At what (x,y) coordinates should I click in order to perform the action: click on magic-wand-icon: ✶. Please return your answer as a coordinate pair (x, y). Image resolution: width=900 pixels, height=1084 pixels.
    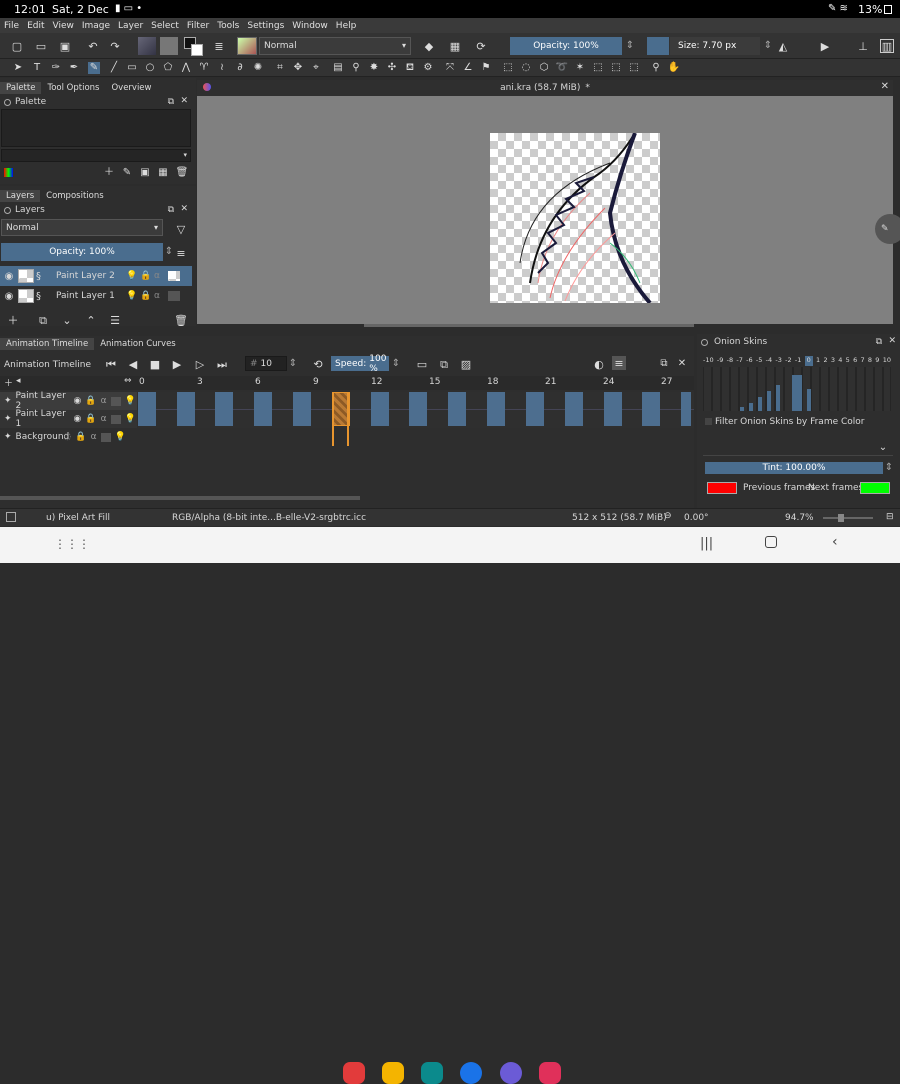
    Looking at the image, I should click on (580, 68).